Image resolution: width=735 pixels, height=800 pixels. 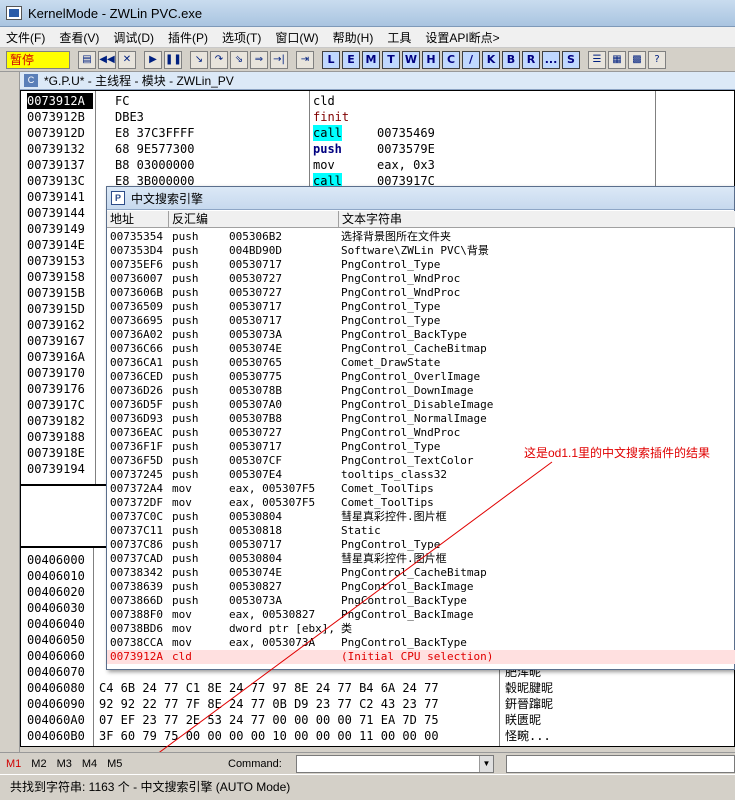 What do you see at coordinates (421, 237) in the screenshot?
I see `search-result-row: 00735354 push 005306B2 选择背景图所在文件夹` at bounding box center [421, 237].